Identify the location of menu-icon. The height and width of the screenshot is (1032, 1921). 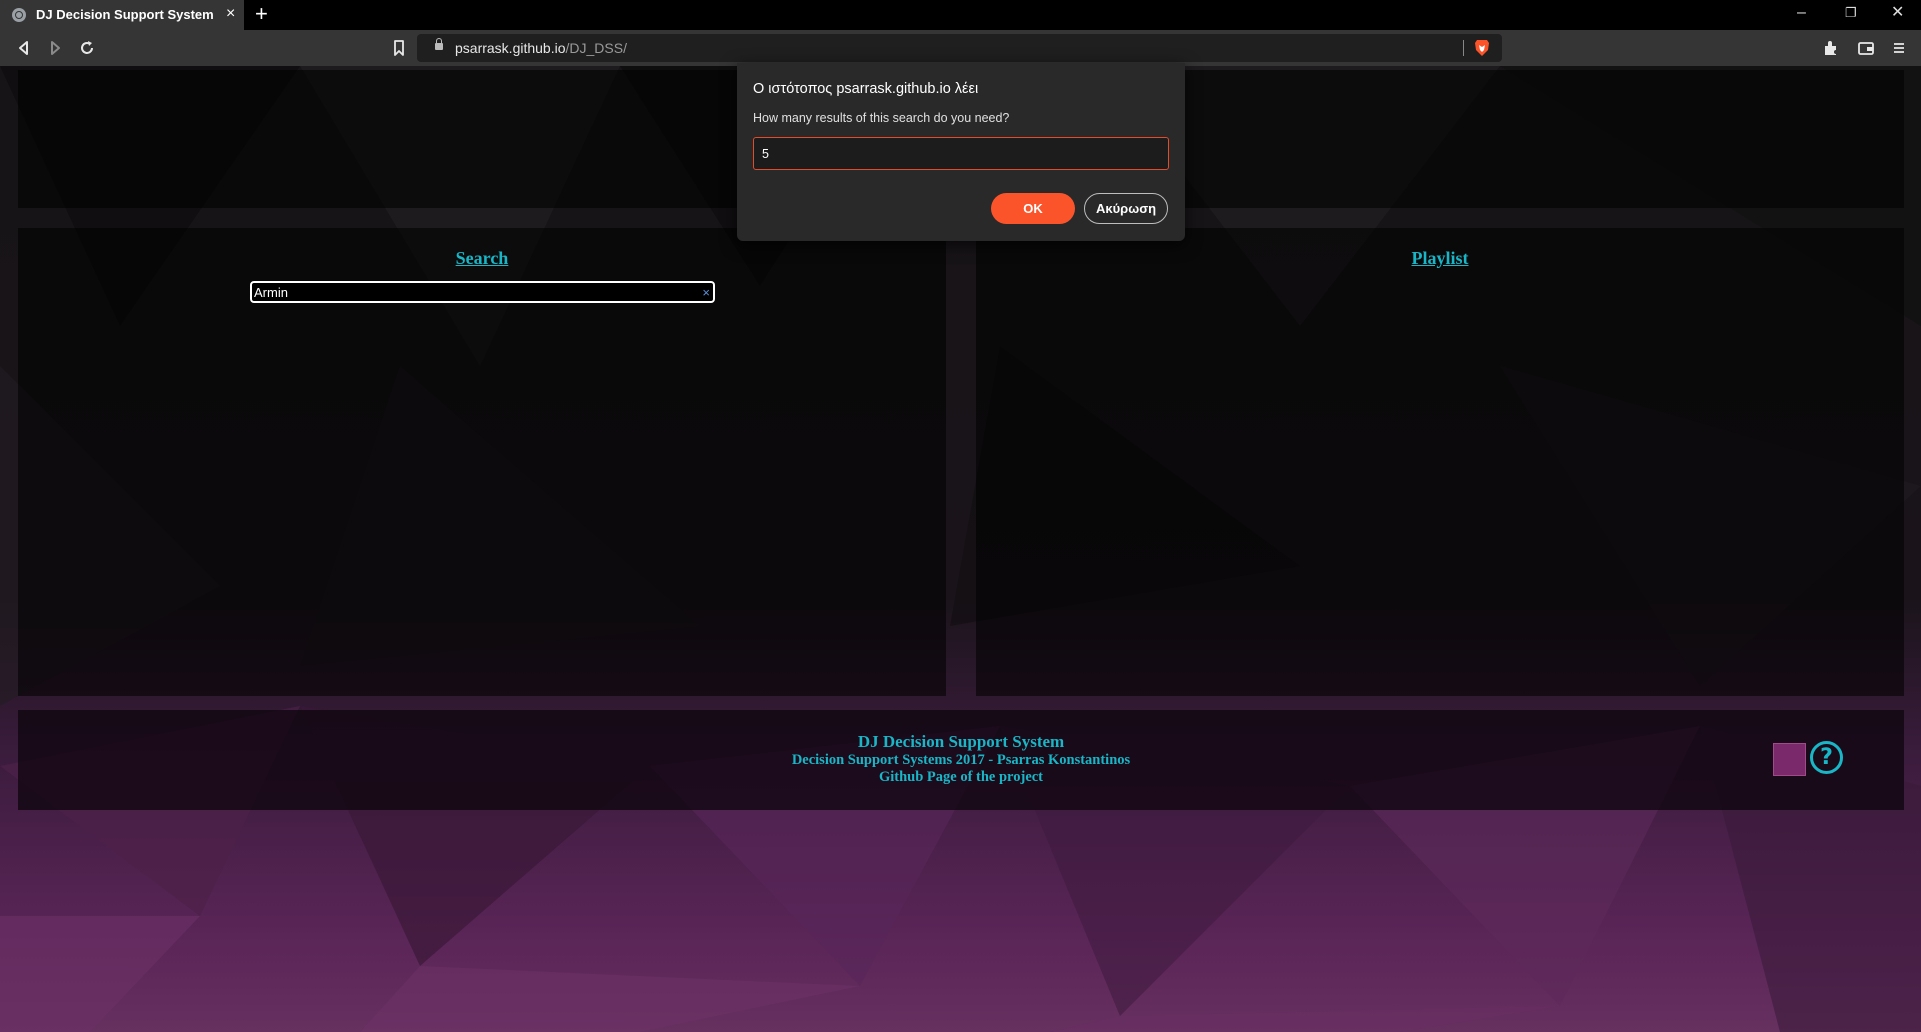
(1899, 48).